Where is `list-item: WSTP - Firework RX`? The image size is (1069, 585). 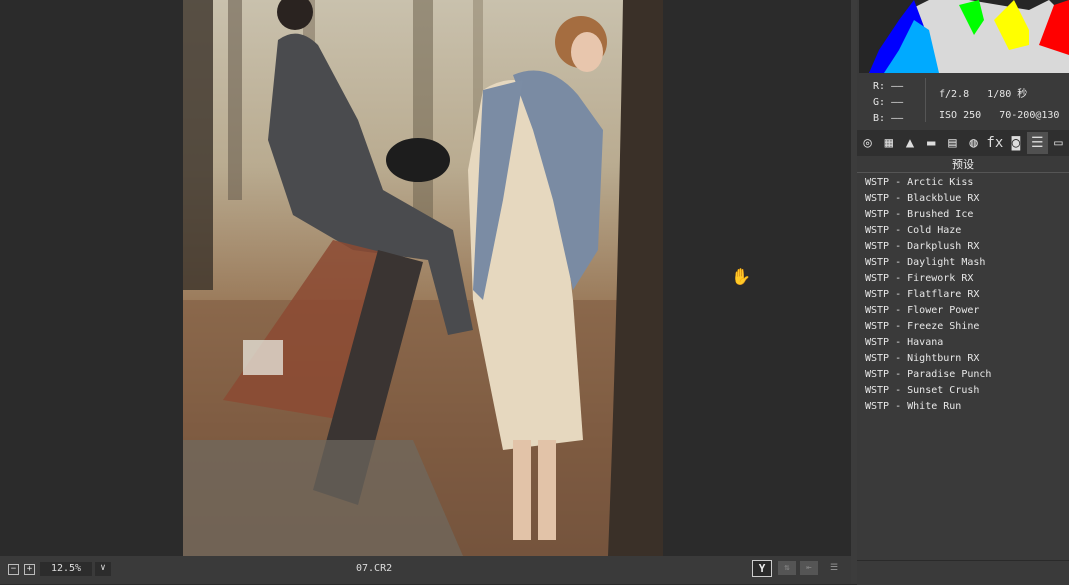 list-item: WSTP - Firework RX is located at coordinates (928, 279).